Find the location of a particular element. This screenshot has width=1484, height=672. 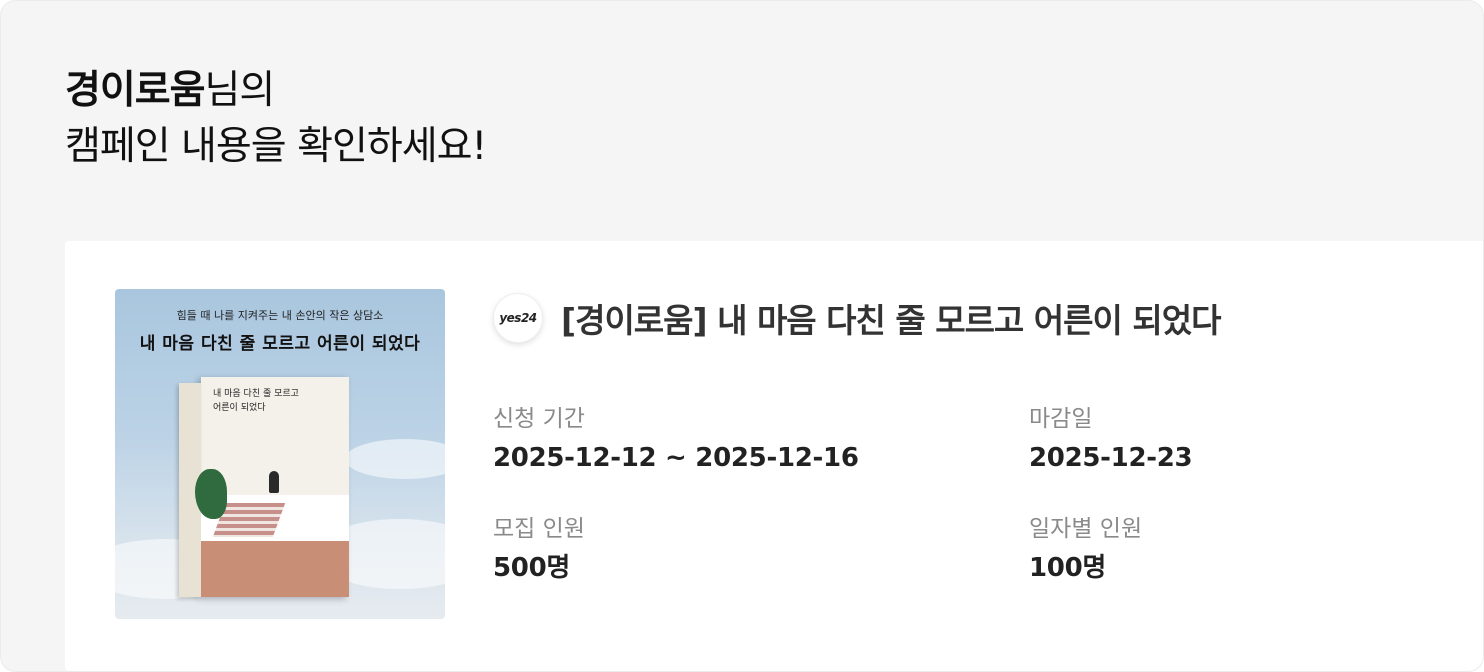

cover-subtitle: 힘들 때 나를 지켜주는 내 손안의 작은 상담소 is located at coordinates (280, 315).